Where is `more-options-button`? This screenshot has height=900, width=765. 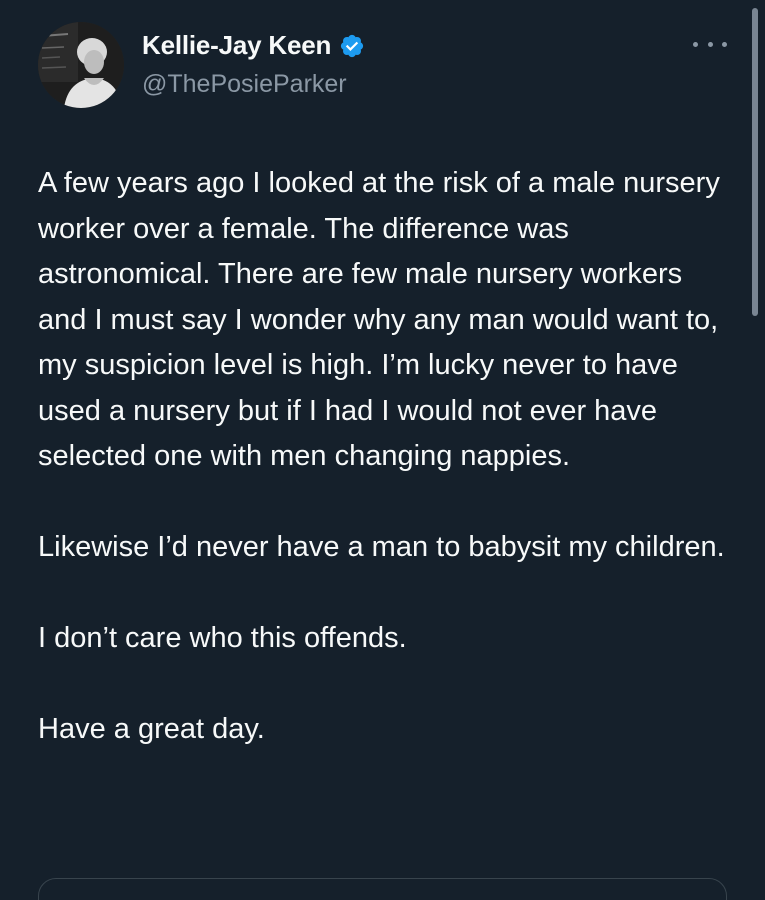 more-options-button is located at coordinates (710, 44).